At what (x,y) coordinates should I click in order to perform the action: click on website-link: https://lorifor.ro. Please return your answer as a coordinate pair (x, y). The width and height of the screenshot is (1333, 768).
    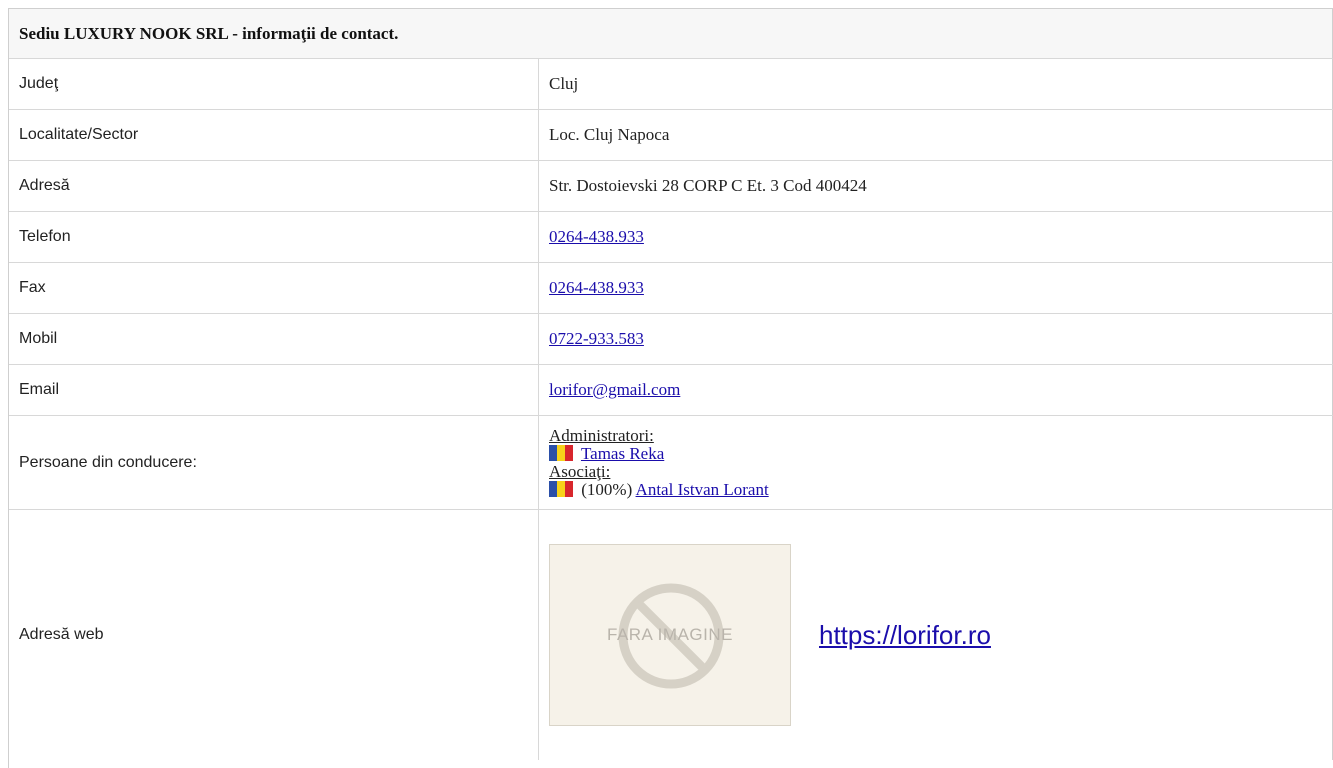
    Looking at the image, I should click on (905, 635).